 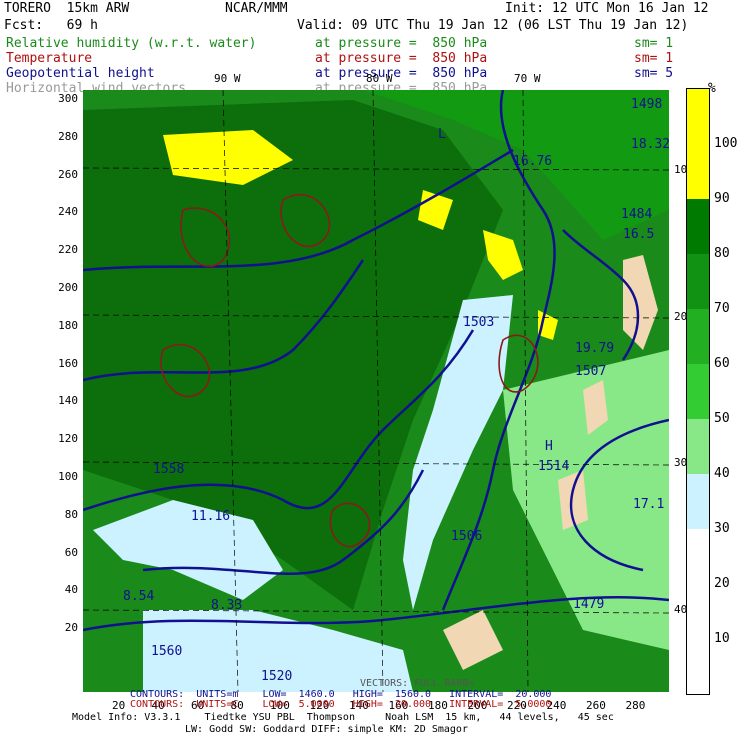 What do you see at coordinates (71, 590) in the screenshot?
I see `y-tick-label: 40` at bounding box center [71, 590].